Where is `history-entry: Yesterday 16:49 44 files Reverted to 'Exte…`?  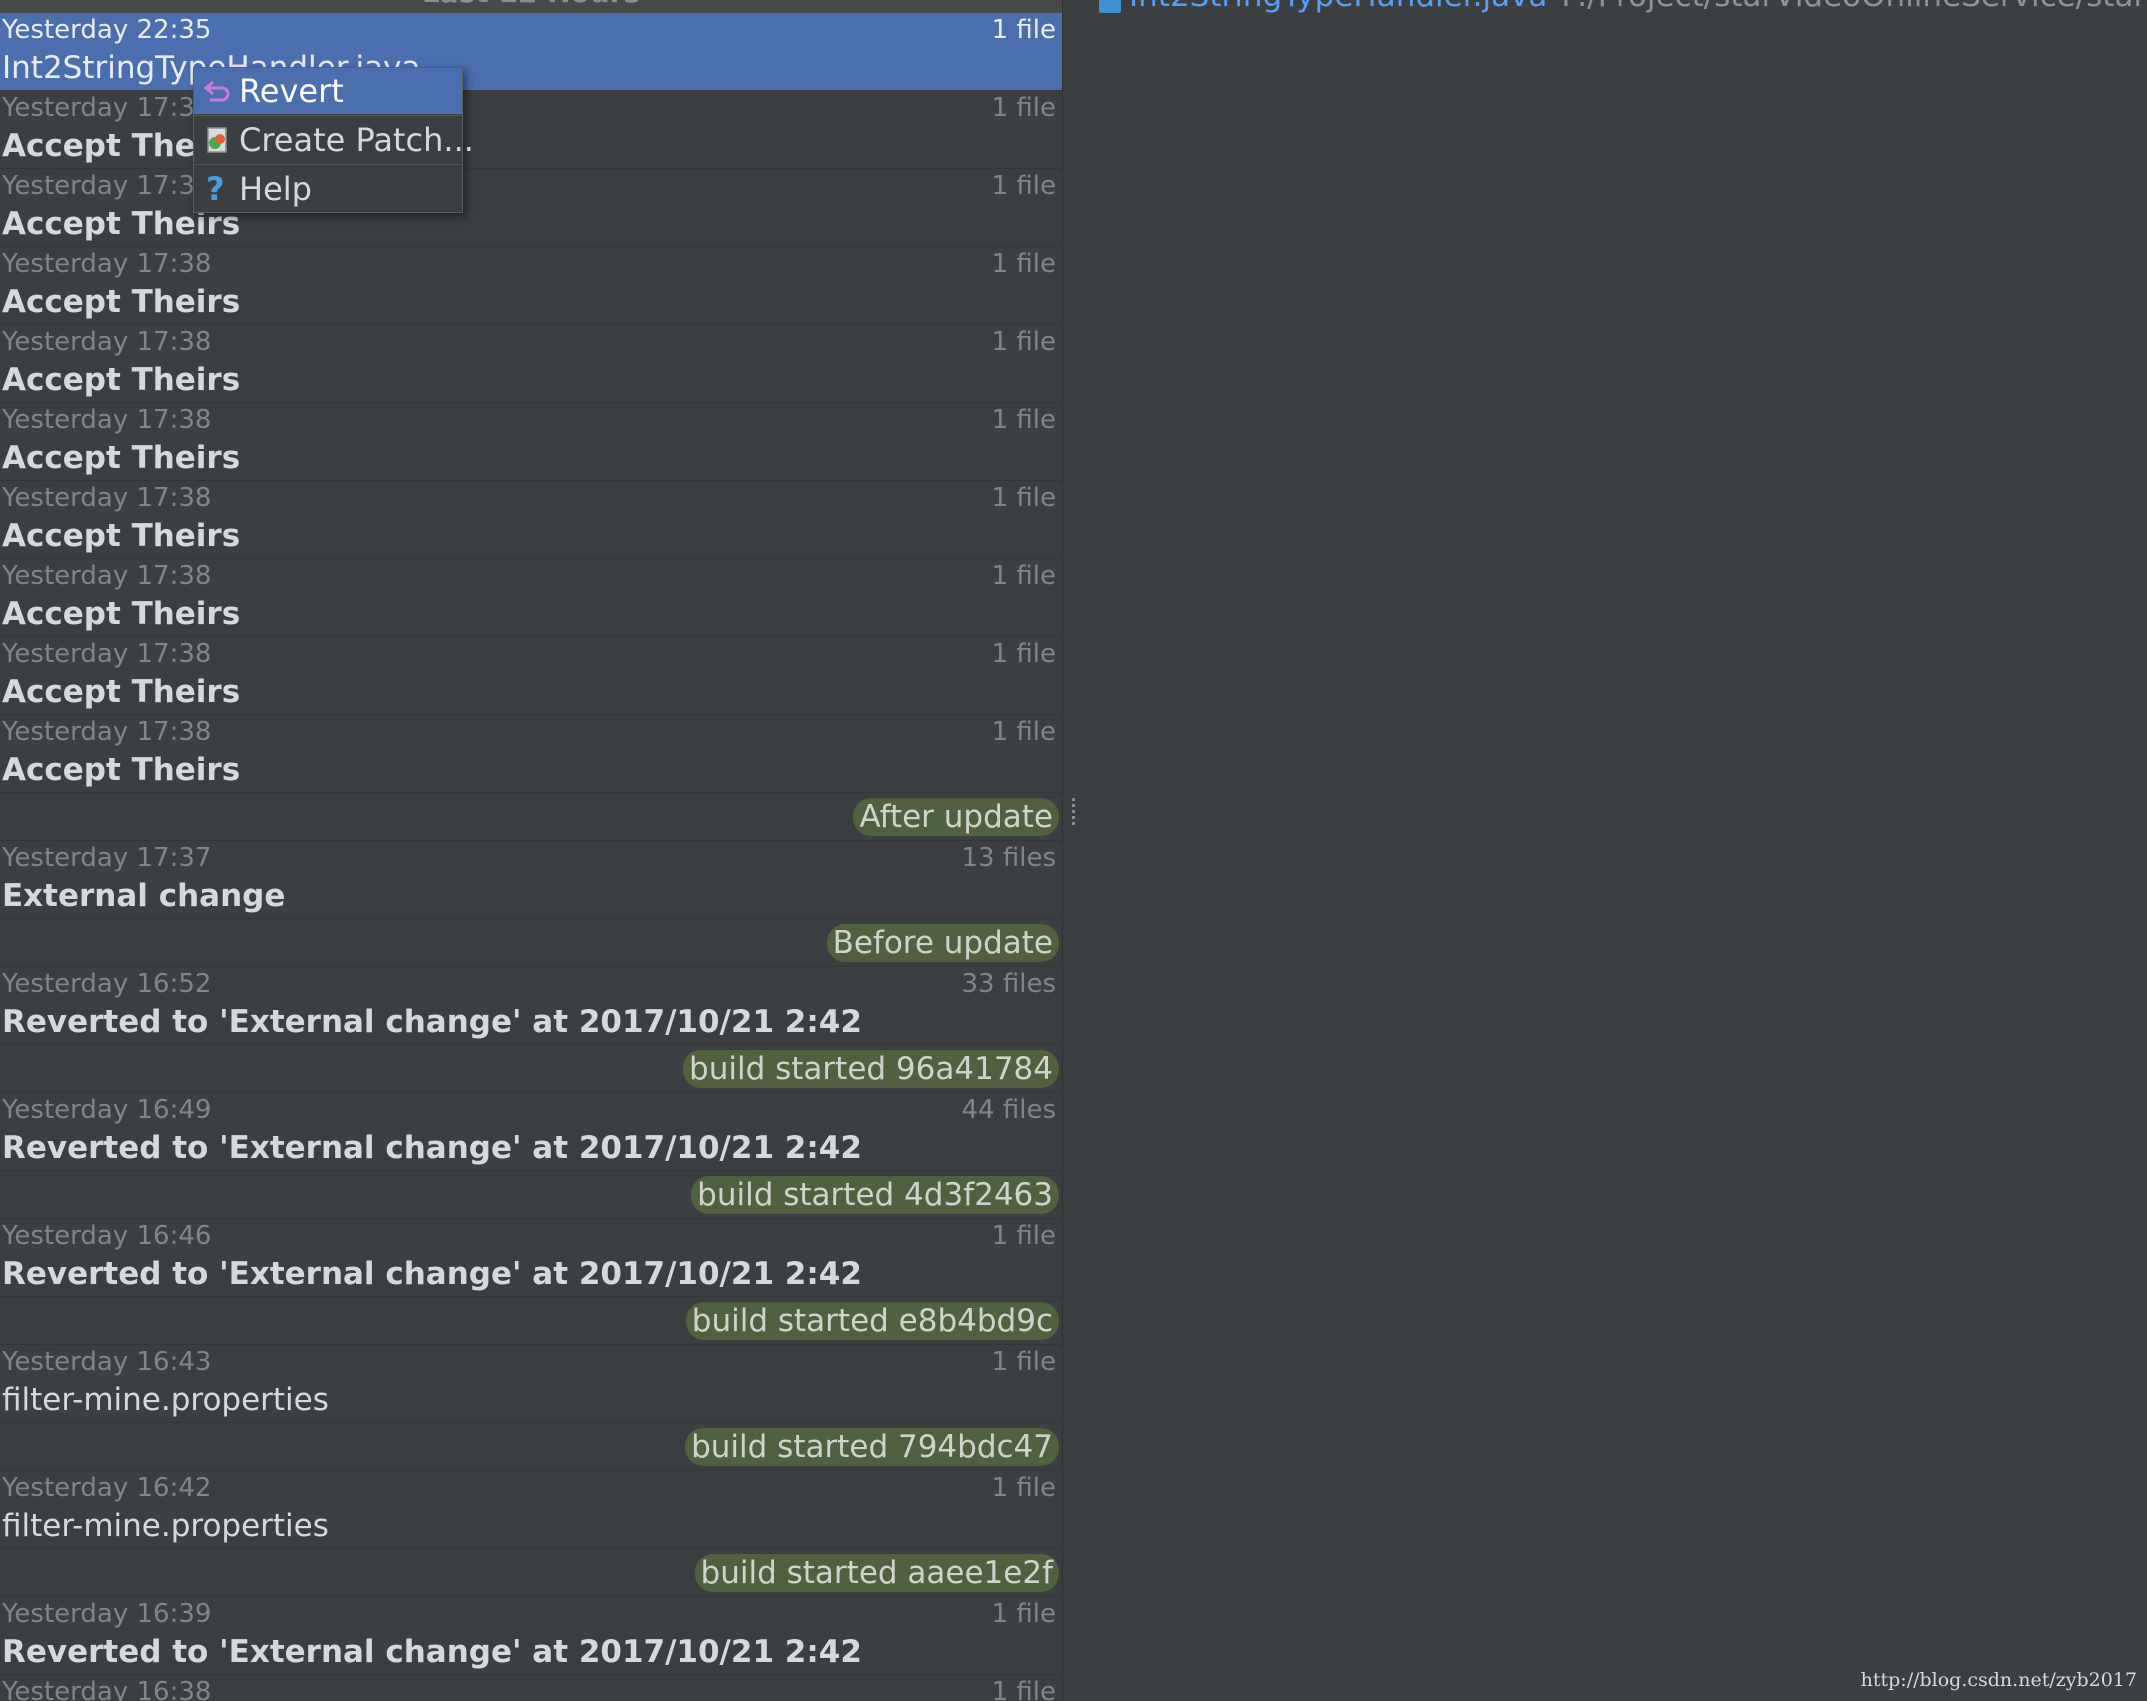 history-entry: Yesterday 16:49 44 files Reverted to 'Exte… is located at coordinates (531, 1132).